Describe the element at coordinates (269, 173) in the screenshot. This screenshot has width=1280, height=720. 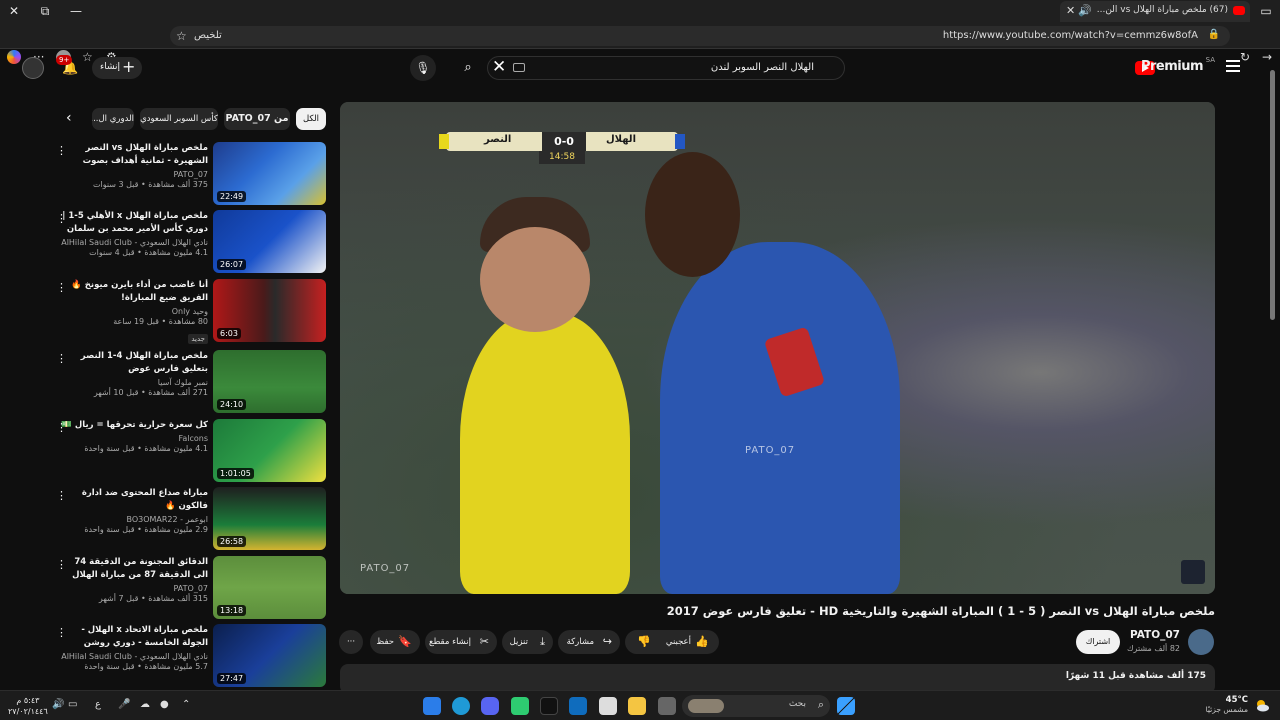
I see `video-thumbnail: 22:49` at that location.